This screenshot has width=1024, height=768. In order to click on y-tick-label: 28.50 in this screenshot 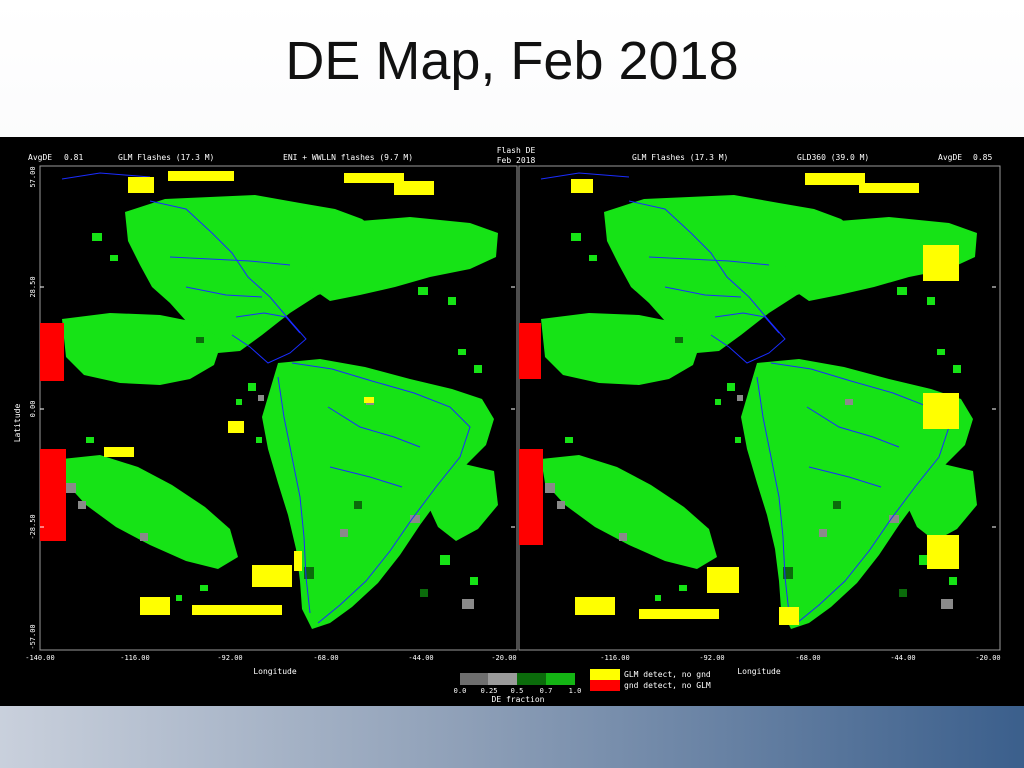, I will do `click(33, 286)`.